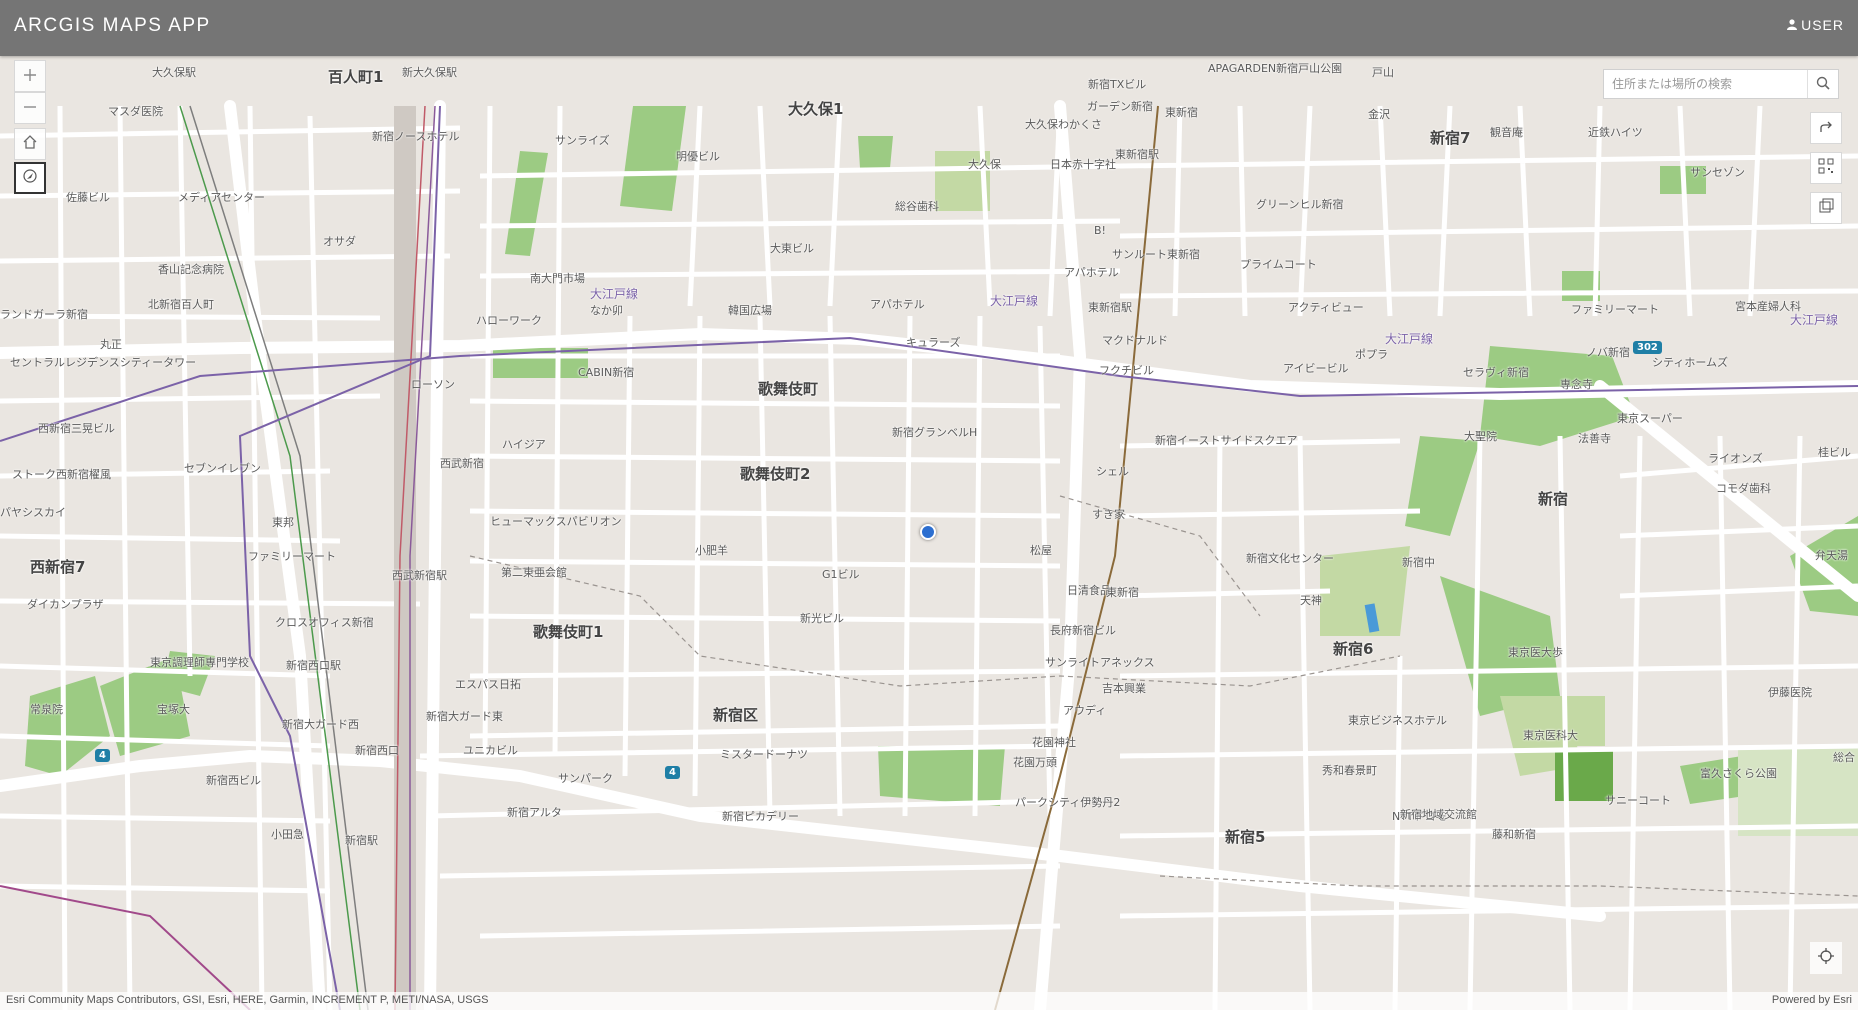 The height and width of the screenshot is (1010, 1858). I want to click on place-label: ファミリーマート, so click(1615, 309).